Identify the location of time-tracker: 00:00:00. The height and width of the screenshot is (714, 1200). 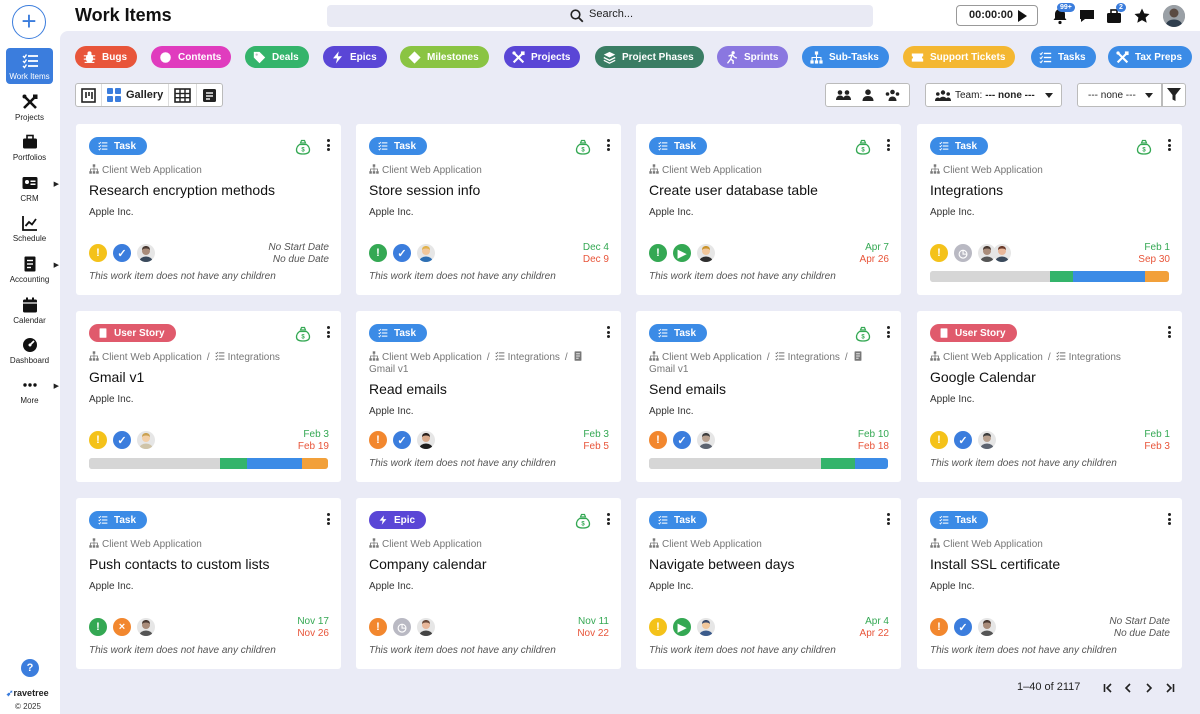
(997, 15).